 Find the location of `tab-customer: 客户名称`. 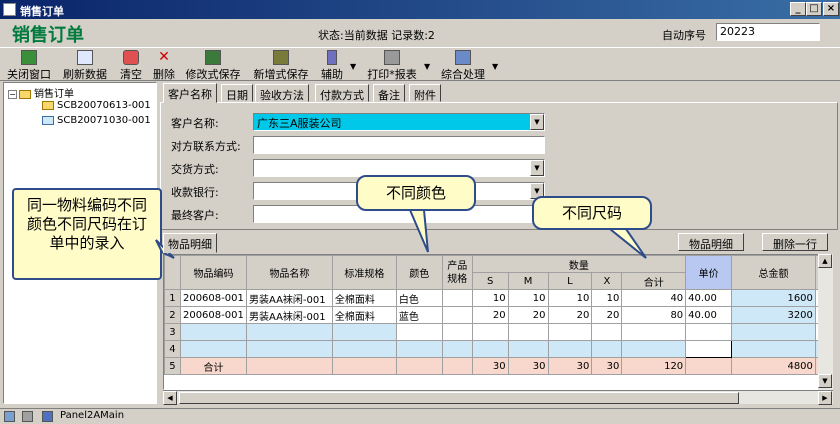

tab-customer: 客户名称 is located at coordinates (190, 93).